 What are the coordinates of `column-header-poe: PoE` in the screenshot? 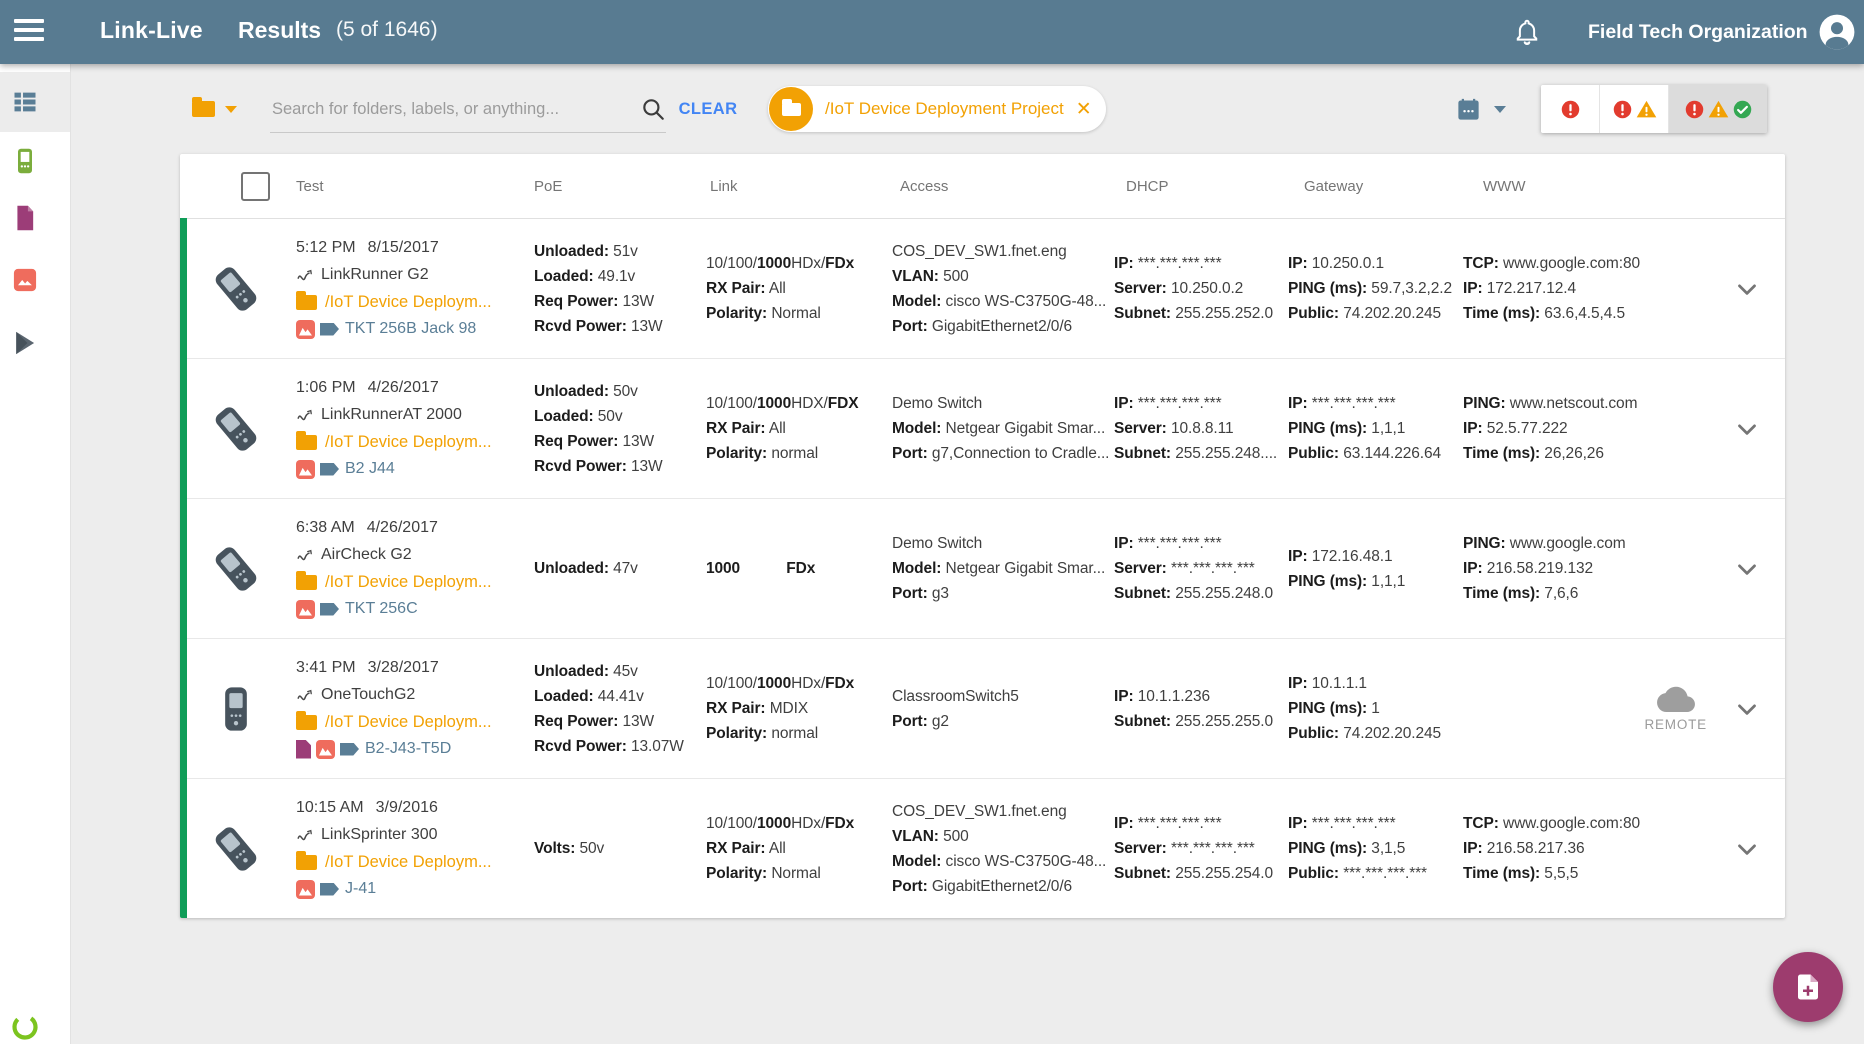 It's located at (548, 186).